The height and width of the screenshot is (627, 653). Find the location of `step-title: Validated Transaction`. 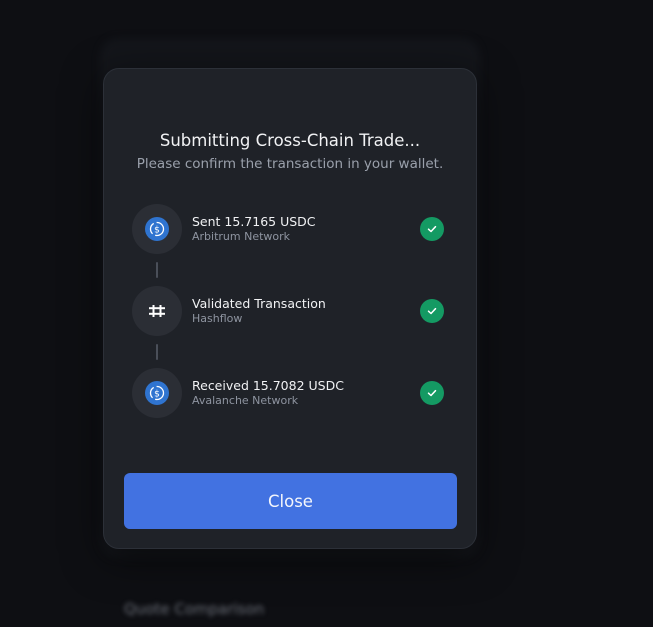

step-title: Validated Transaction is located at coordinates (259, 303).